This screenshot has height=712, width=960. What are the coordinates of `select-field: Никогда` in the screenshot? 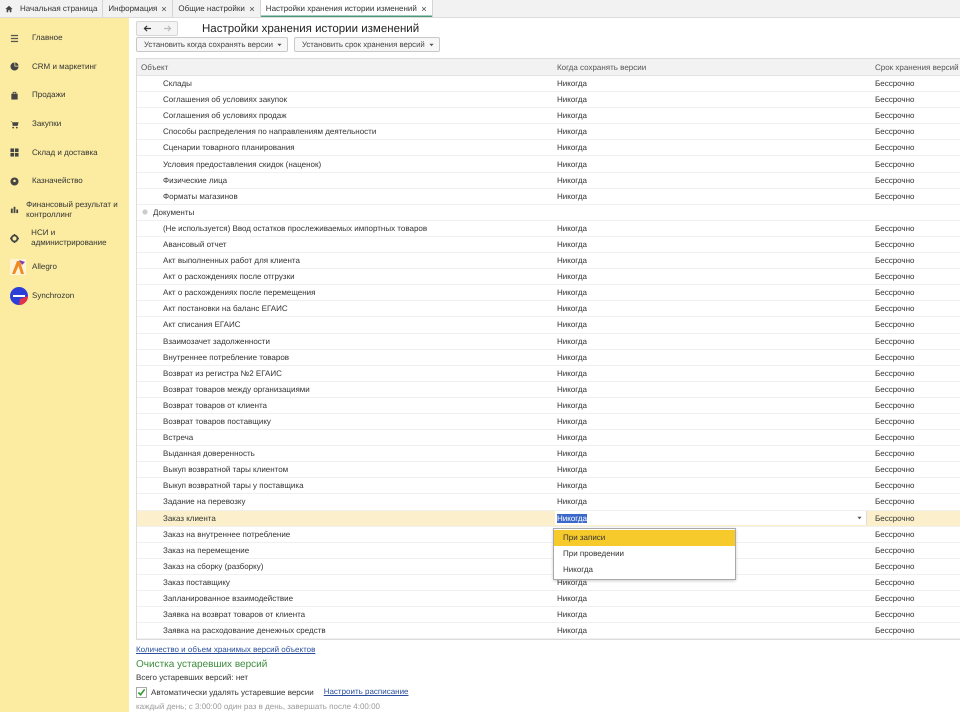 It's located at (711, 518).